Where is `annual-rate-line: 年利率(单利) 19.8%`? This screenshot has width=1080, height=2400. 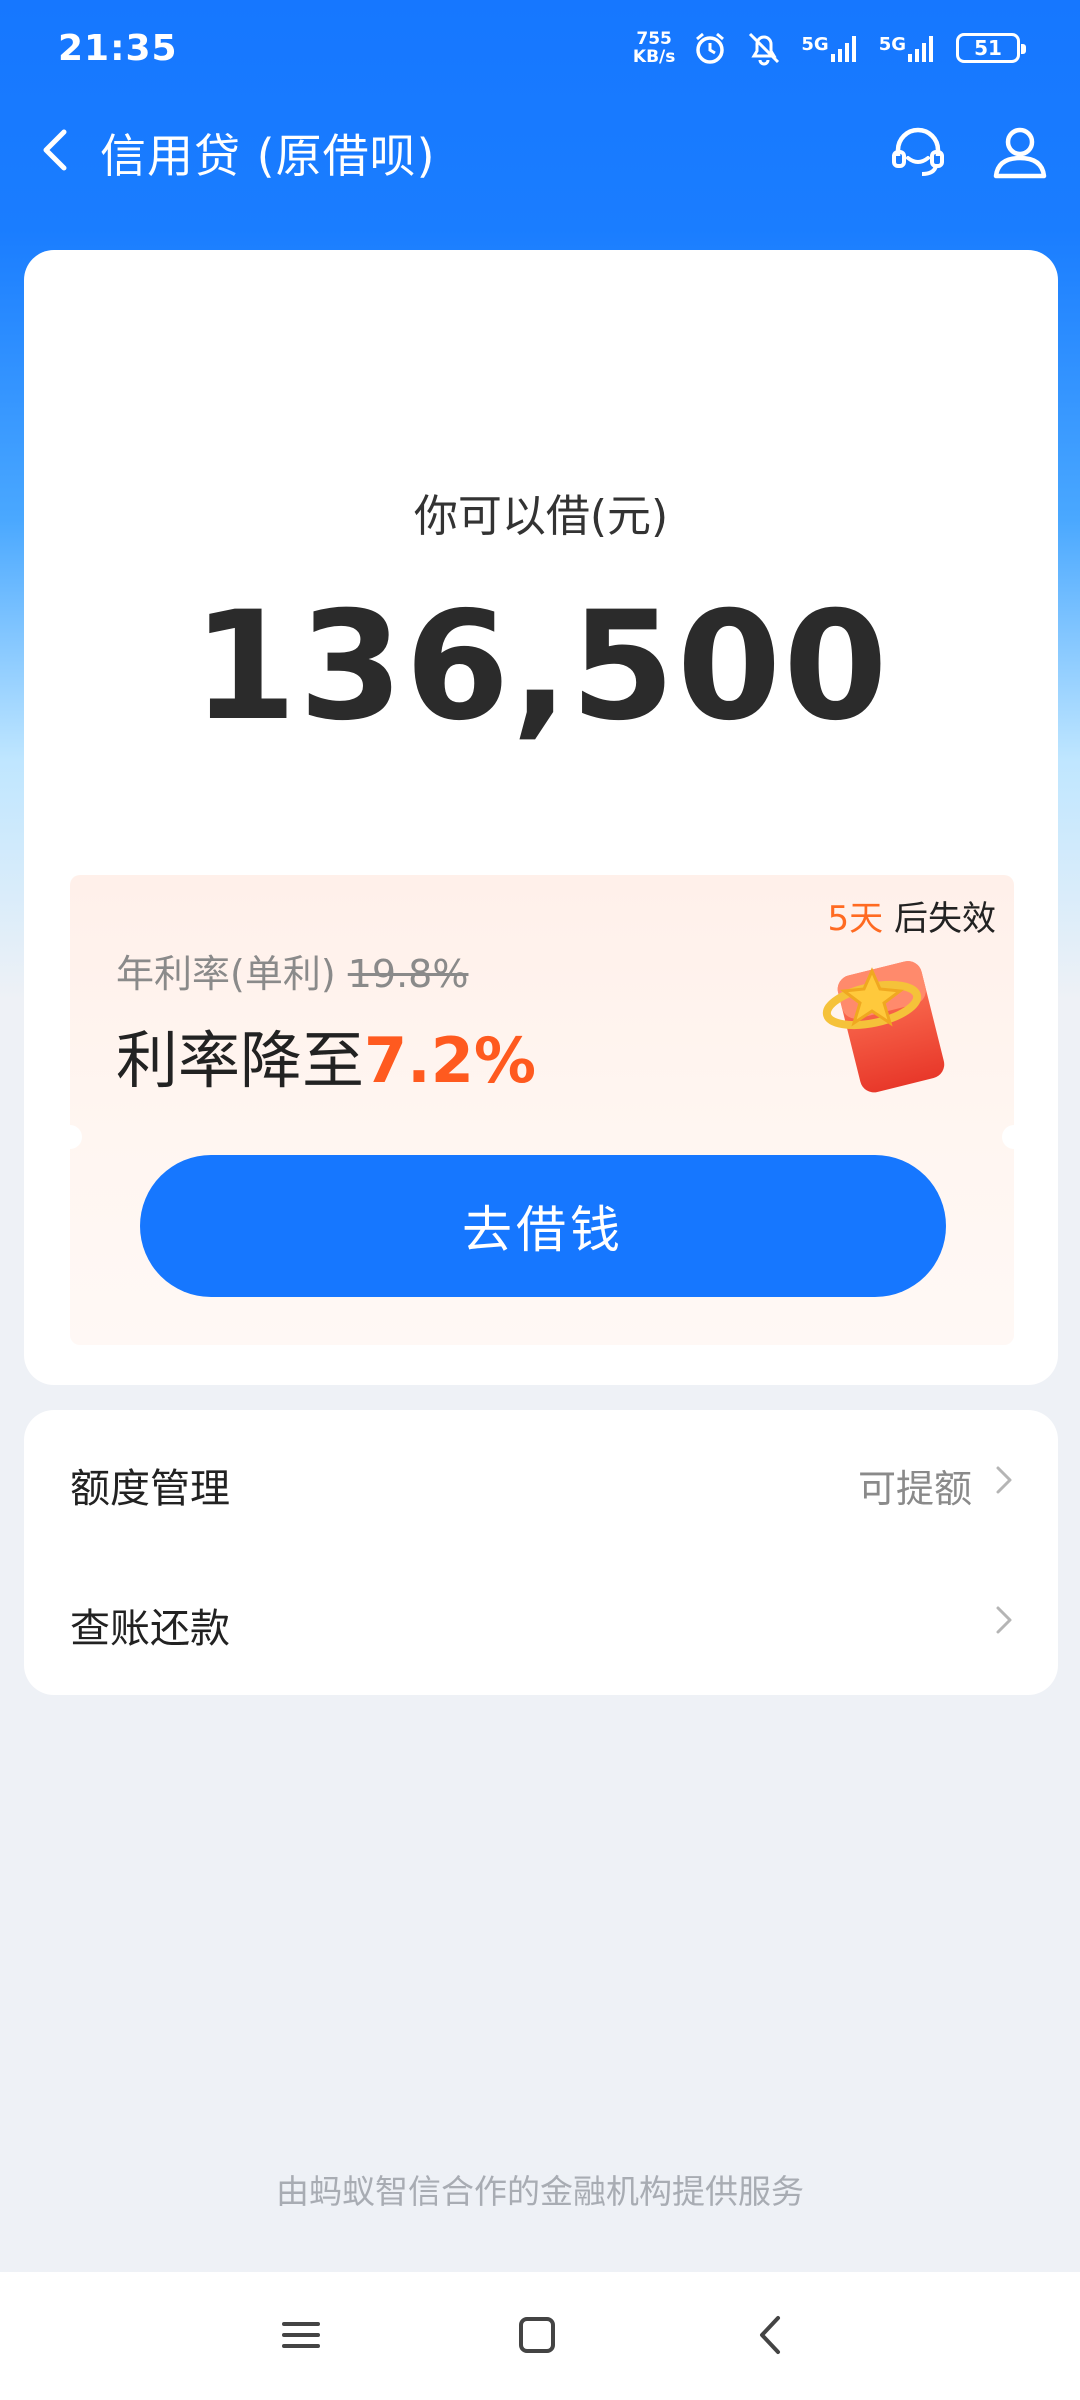 annual-rate-line: 年利率(单利) 19.8% is located at coordinates (292, 970).